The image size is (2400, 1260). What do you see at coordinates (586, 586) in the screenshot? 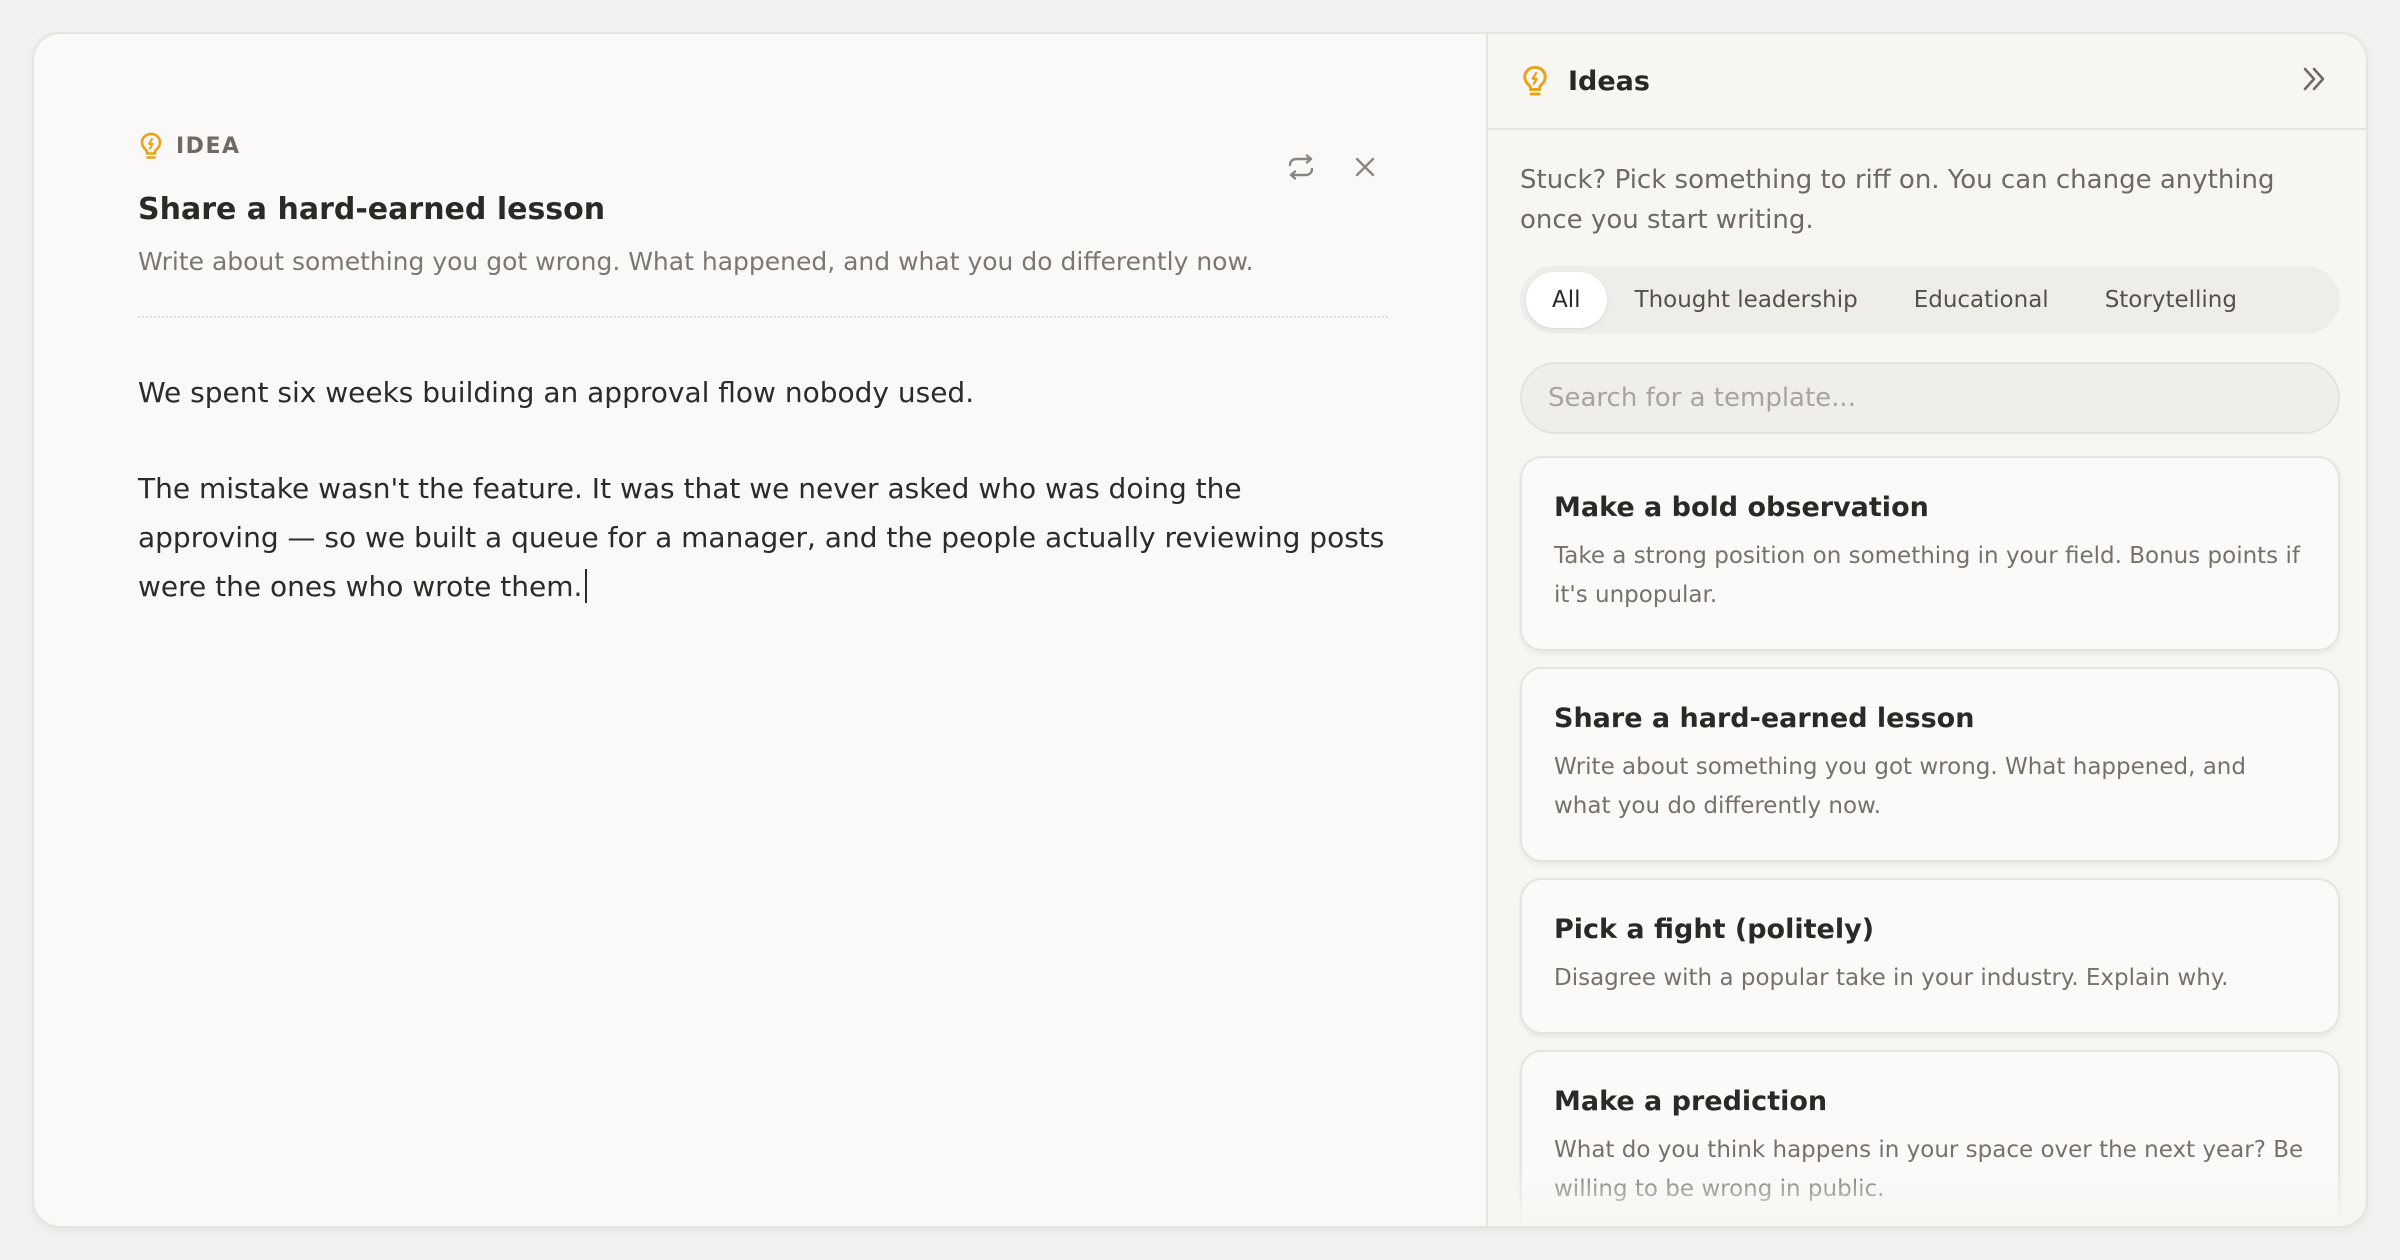
I see `text-caret` at bounding box center [586, 586].